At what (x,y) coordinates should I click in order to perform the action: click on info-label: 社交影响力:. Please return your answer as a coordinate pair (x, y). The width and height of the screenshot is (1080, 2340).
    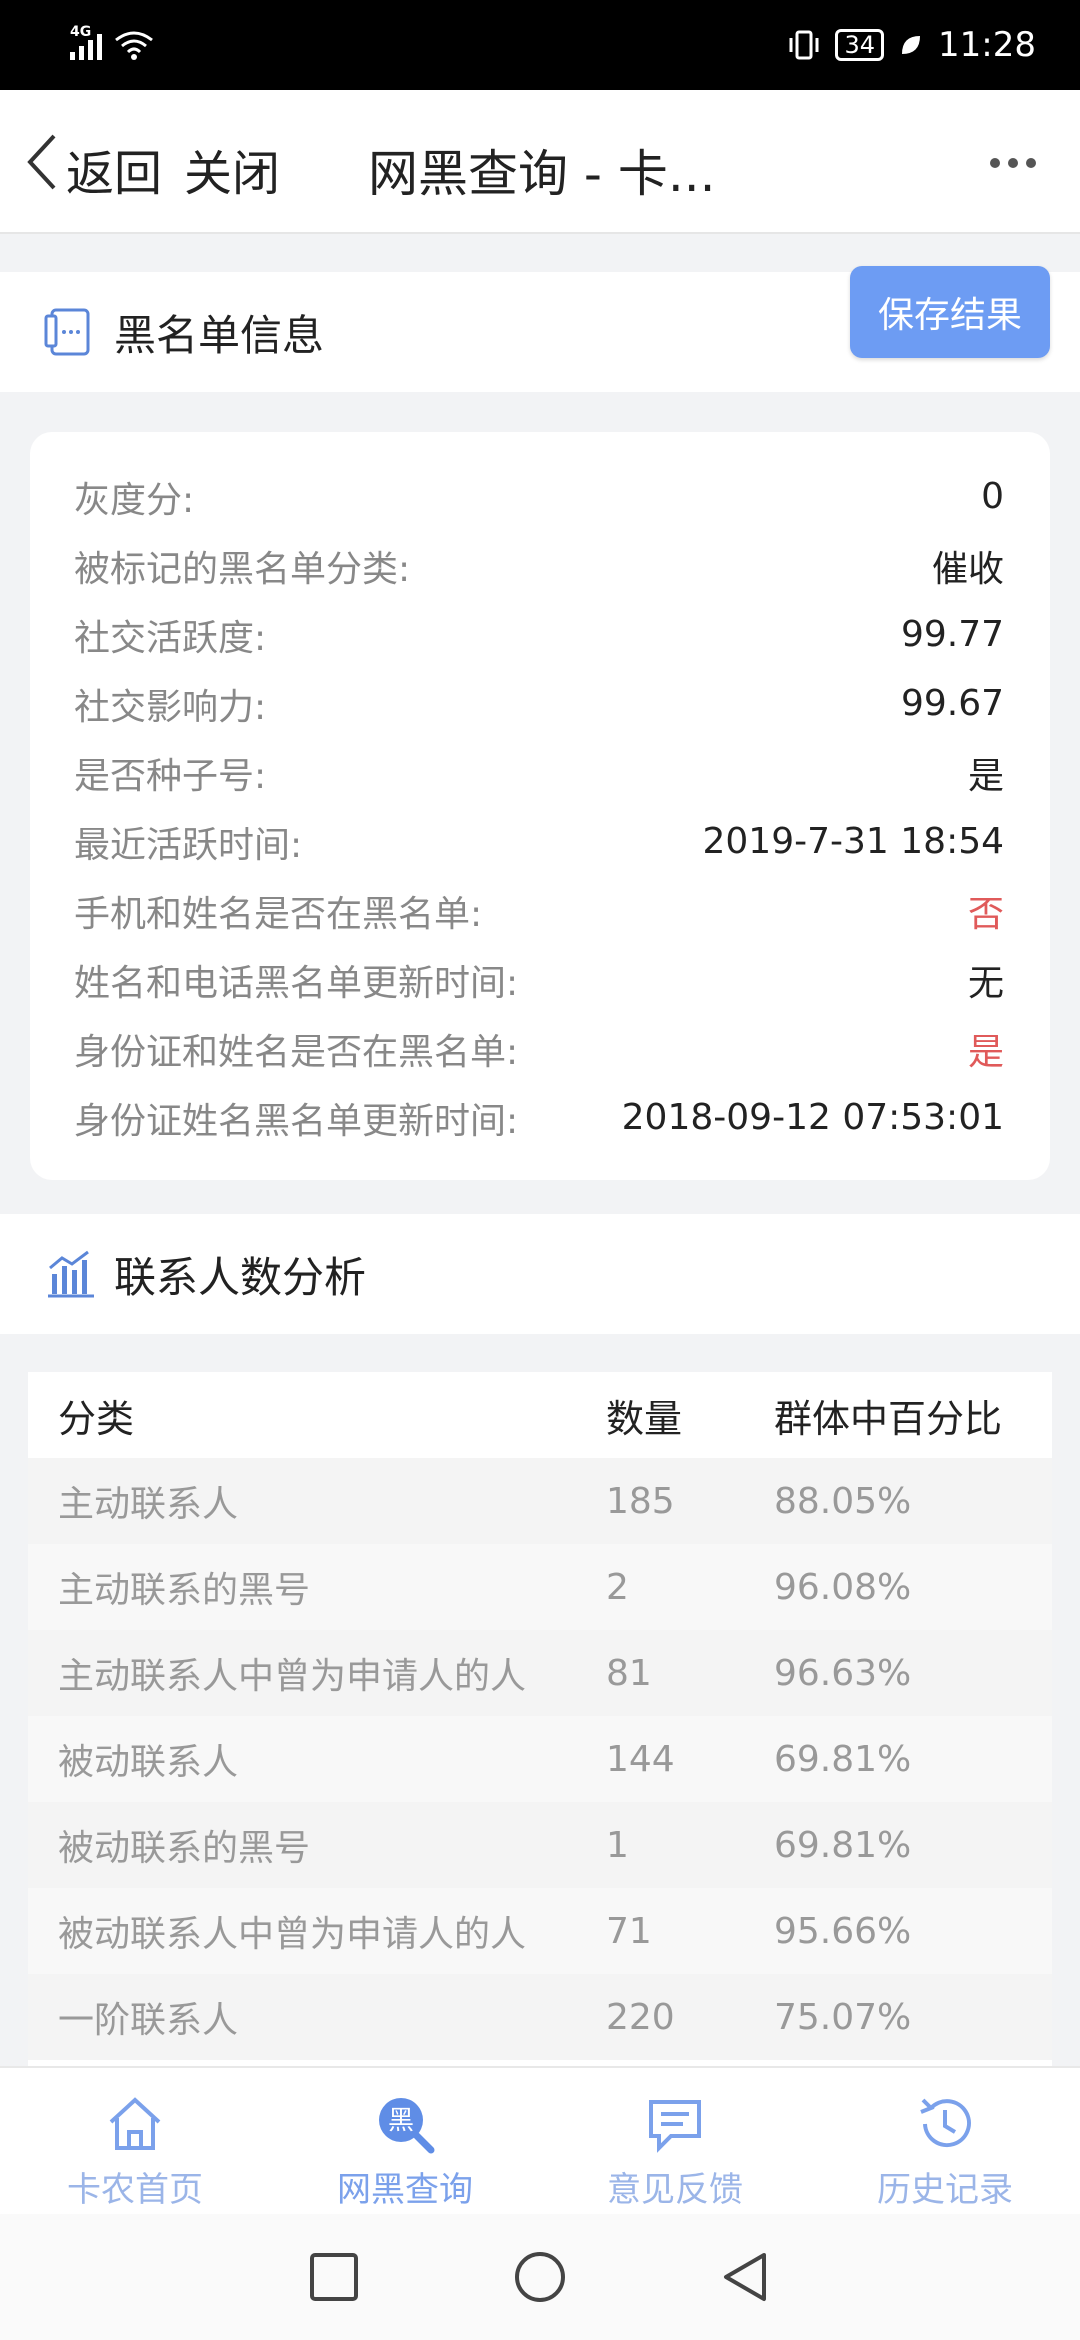
    Looking at the image, I should click on (170, 707).